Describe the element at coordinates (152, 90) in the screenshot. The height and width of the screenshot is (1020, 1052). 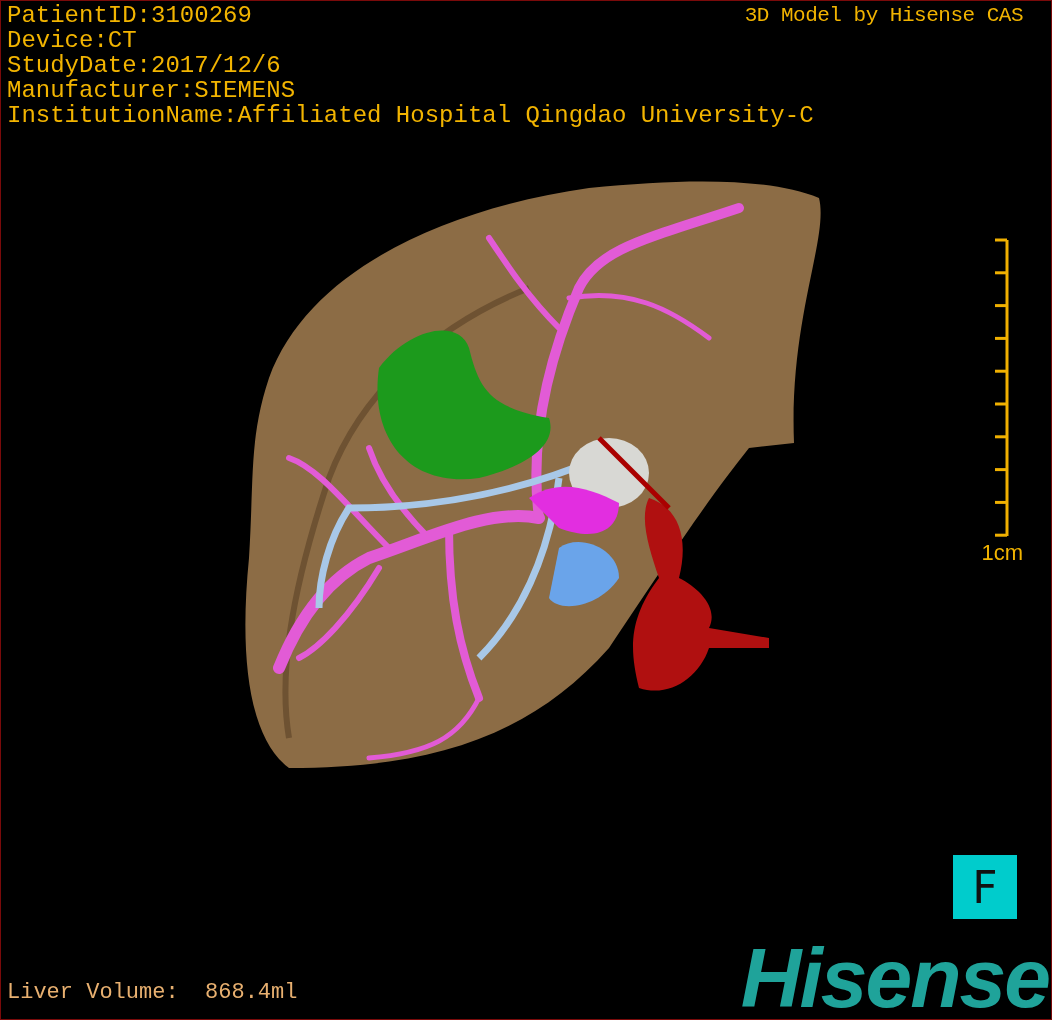
I see `dicom-info-text: Manufacturer:SIEMENS` at that location.